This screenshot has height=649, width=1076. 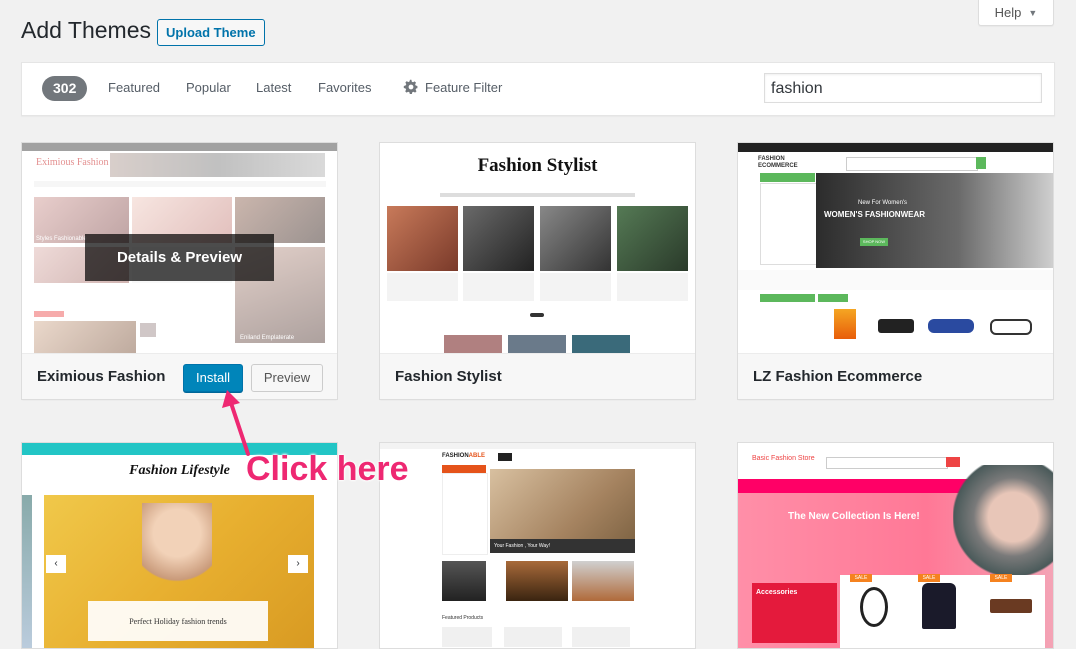 What do you see at coordinates (287, 378) in the screenshot?
I see `preview-button: Preview` at bounding box center [287, 378].